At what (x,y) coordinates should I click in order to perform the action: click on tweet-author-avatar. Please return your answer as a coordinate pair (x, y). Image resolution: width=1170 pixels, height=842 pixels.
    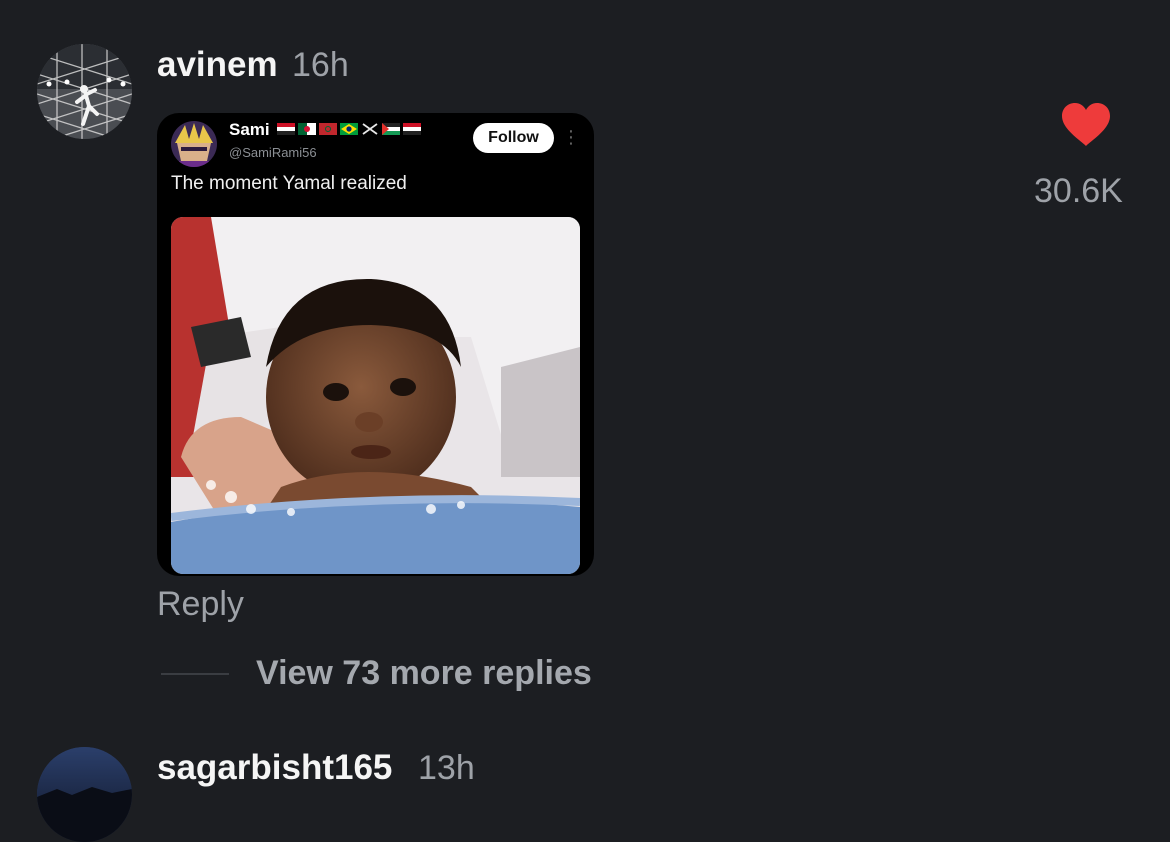
    Looking at the image, I should click on (194, 144).